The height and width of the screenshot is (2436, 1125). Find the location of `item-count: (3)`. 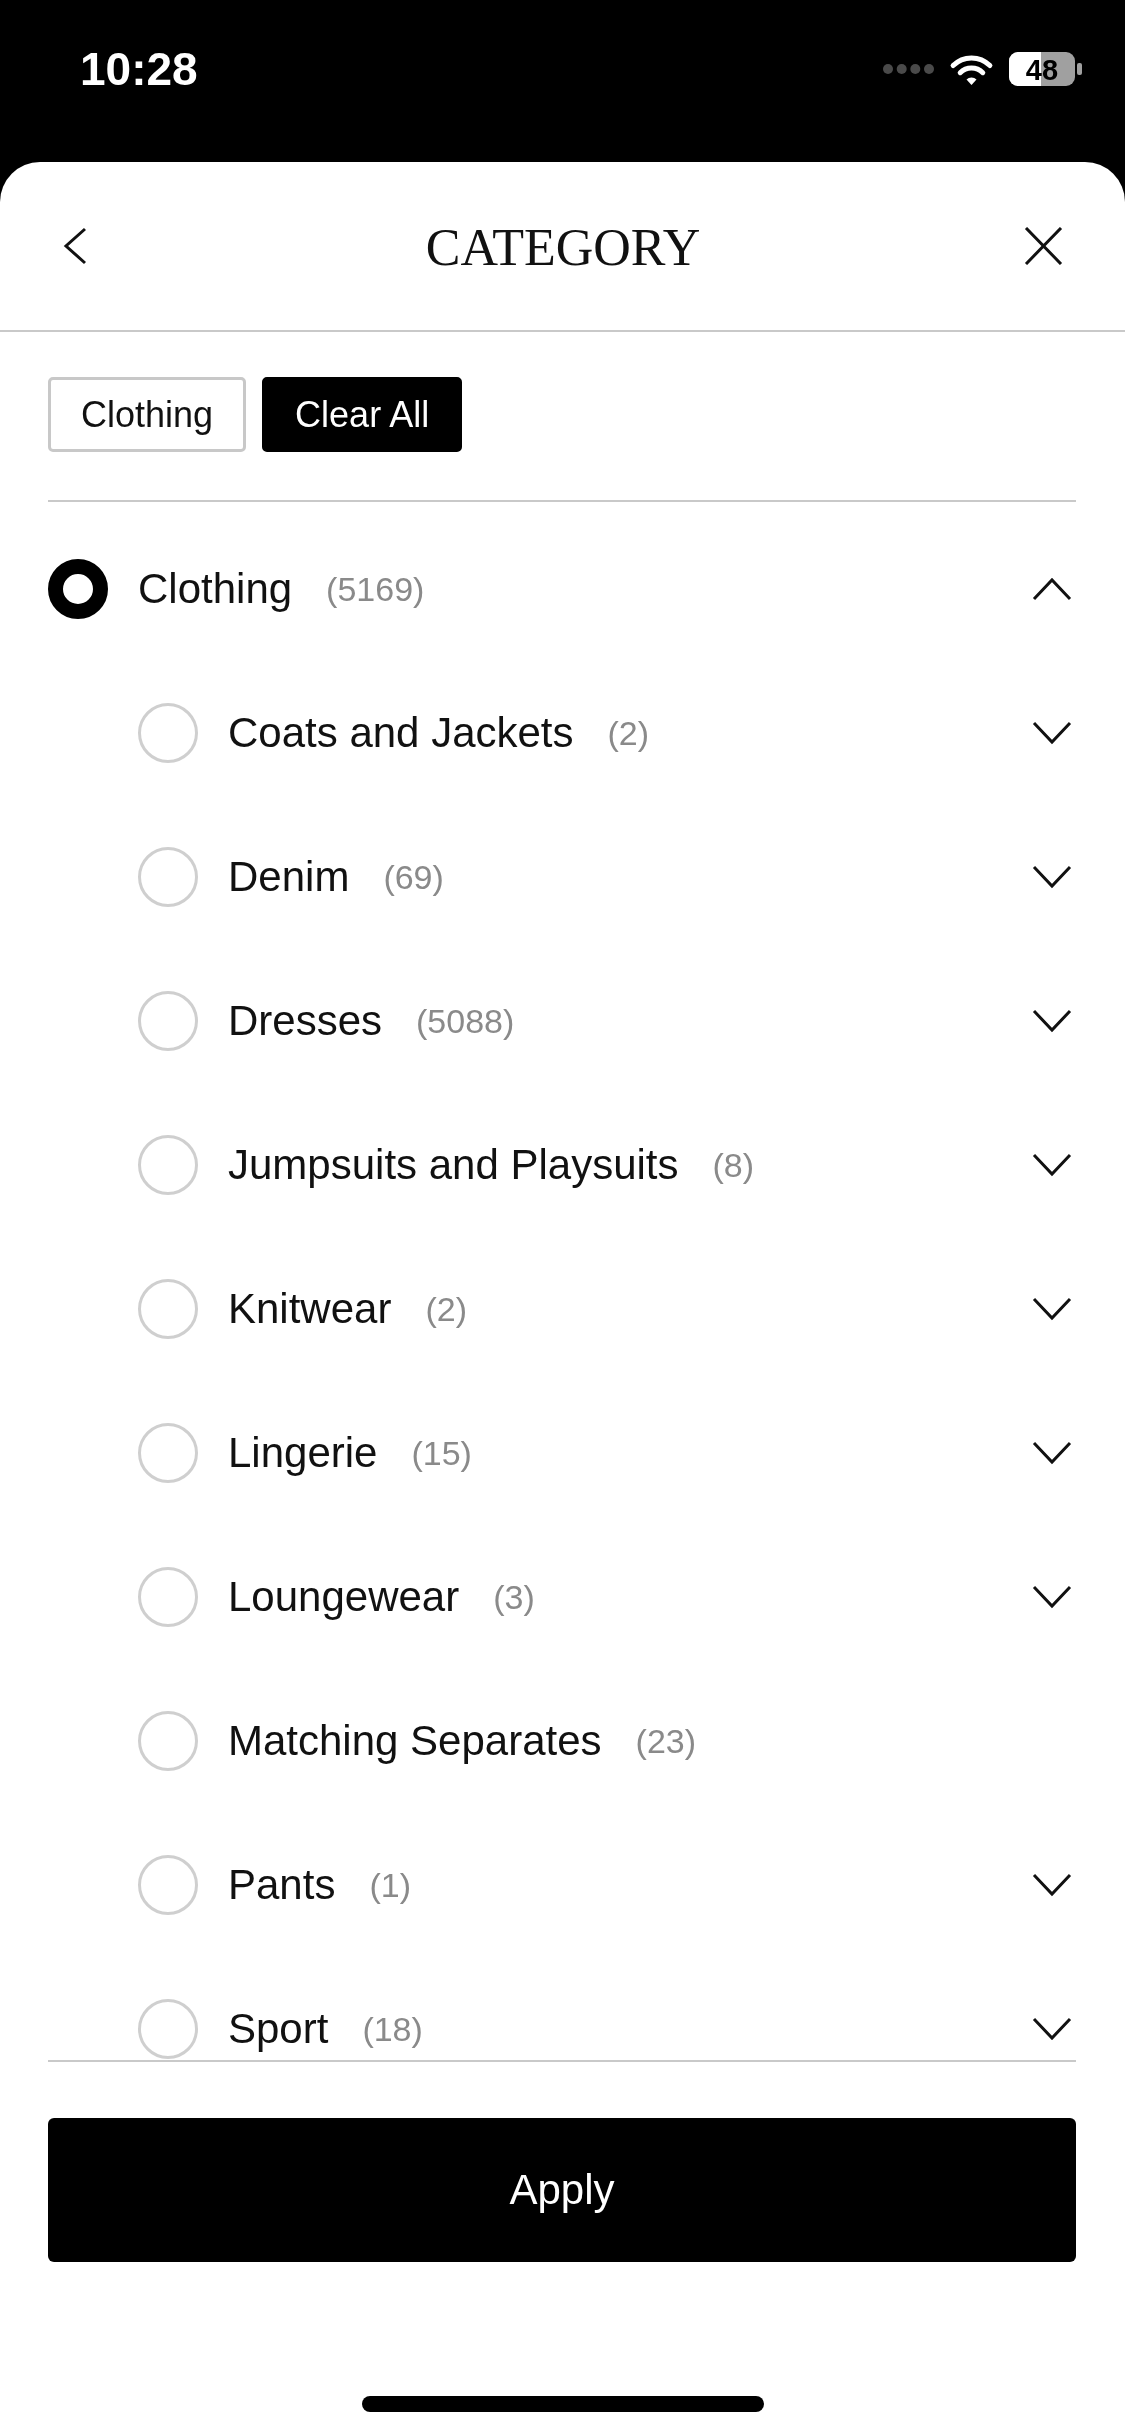

item-count: (3) is located at coordinates (514, 1597).